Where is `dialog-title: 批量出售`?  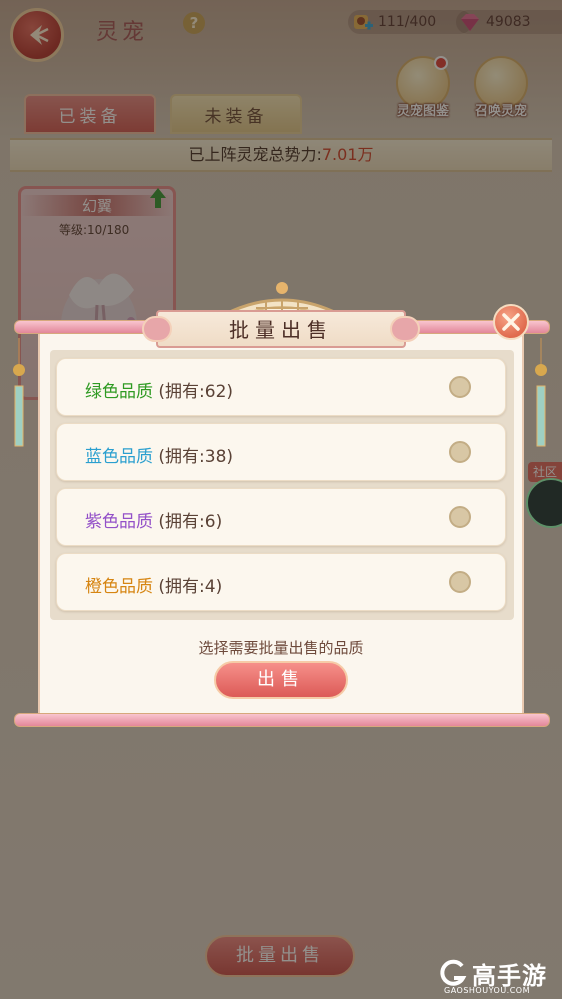
dialog-title: 批量出售 is located at coordinates (281, 330).